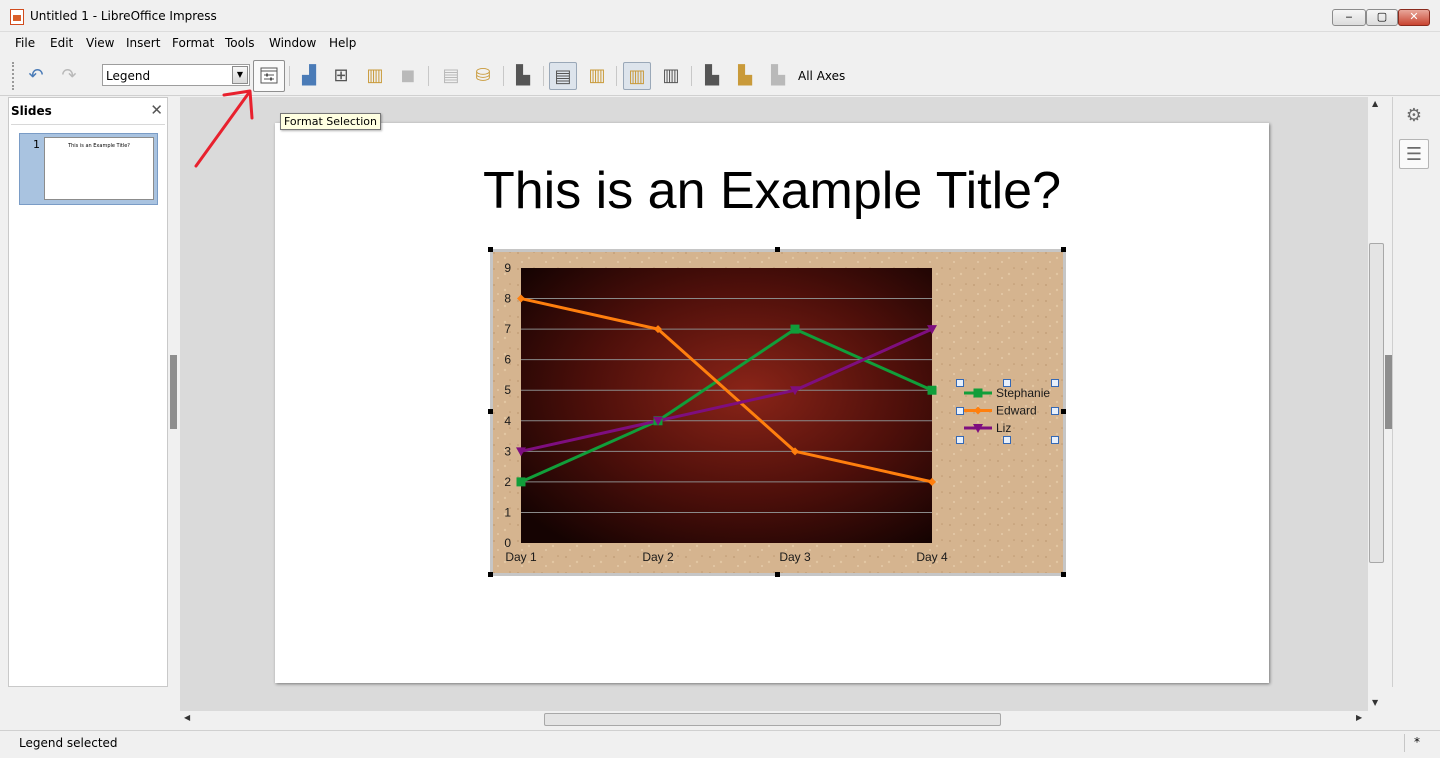 This screenshot has width=1440, height=758. I want to click on menu-view: View, so click(100, 43).